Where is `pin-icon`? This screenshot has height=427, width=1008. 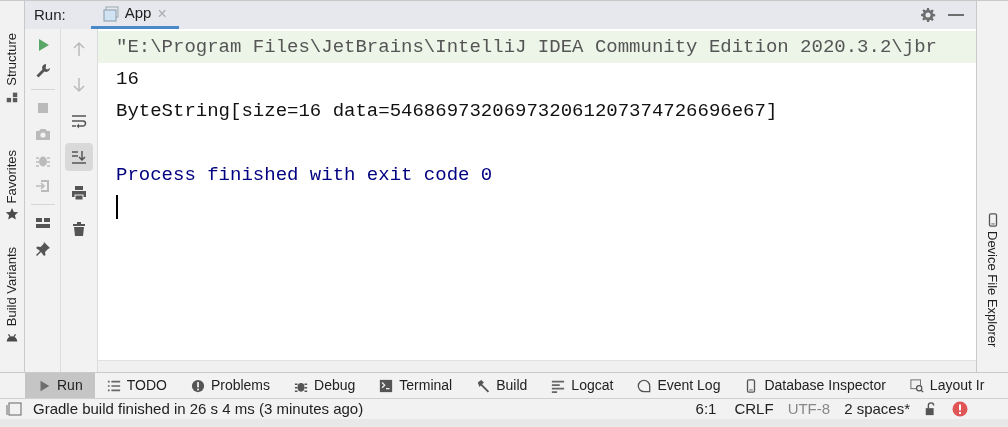
pin-icon is located at coordinates (42, 249).